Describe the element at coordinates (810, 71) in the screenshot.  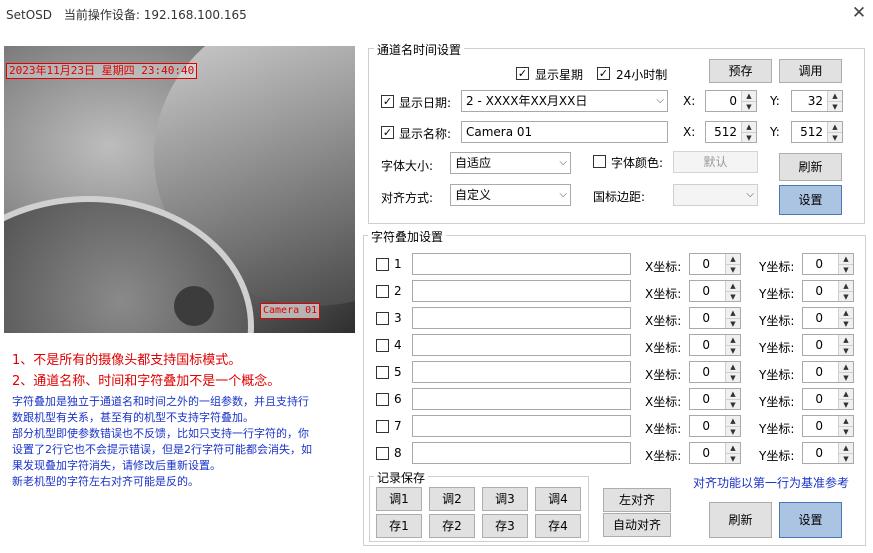
I see `recall-button: 调用` at that location.